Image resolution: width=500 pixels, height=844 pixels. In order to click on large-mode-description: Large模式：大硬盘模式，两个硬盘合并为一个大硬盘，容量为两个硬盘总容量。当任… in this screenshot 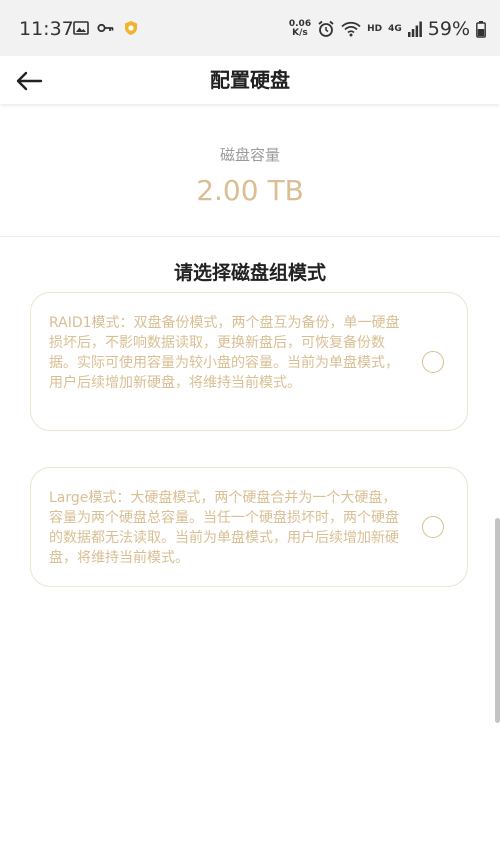, I will do `click(224, 528)`.